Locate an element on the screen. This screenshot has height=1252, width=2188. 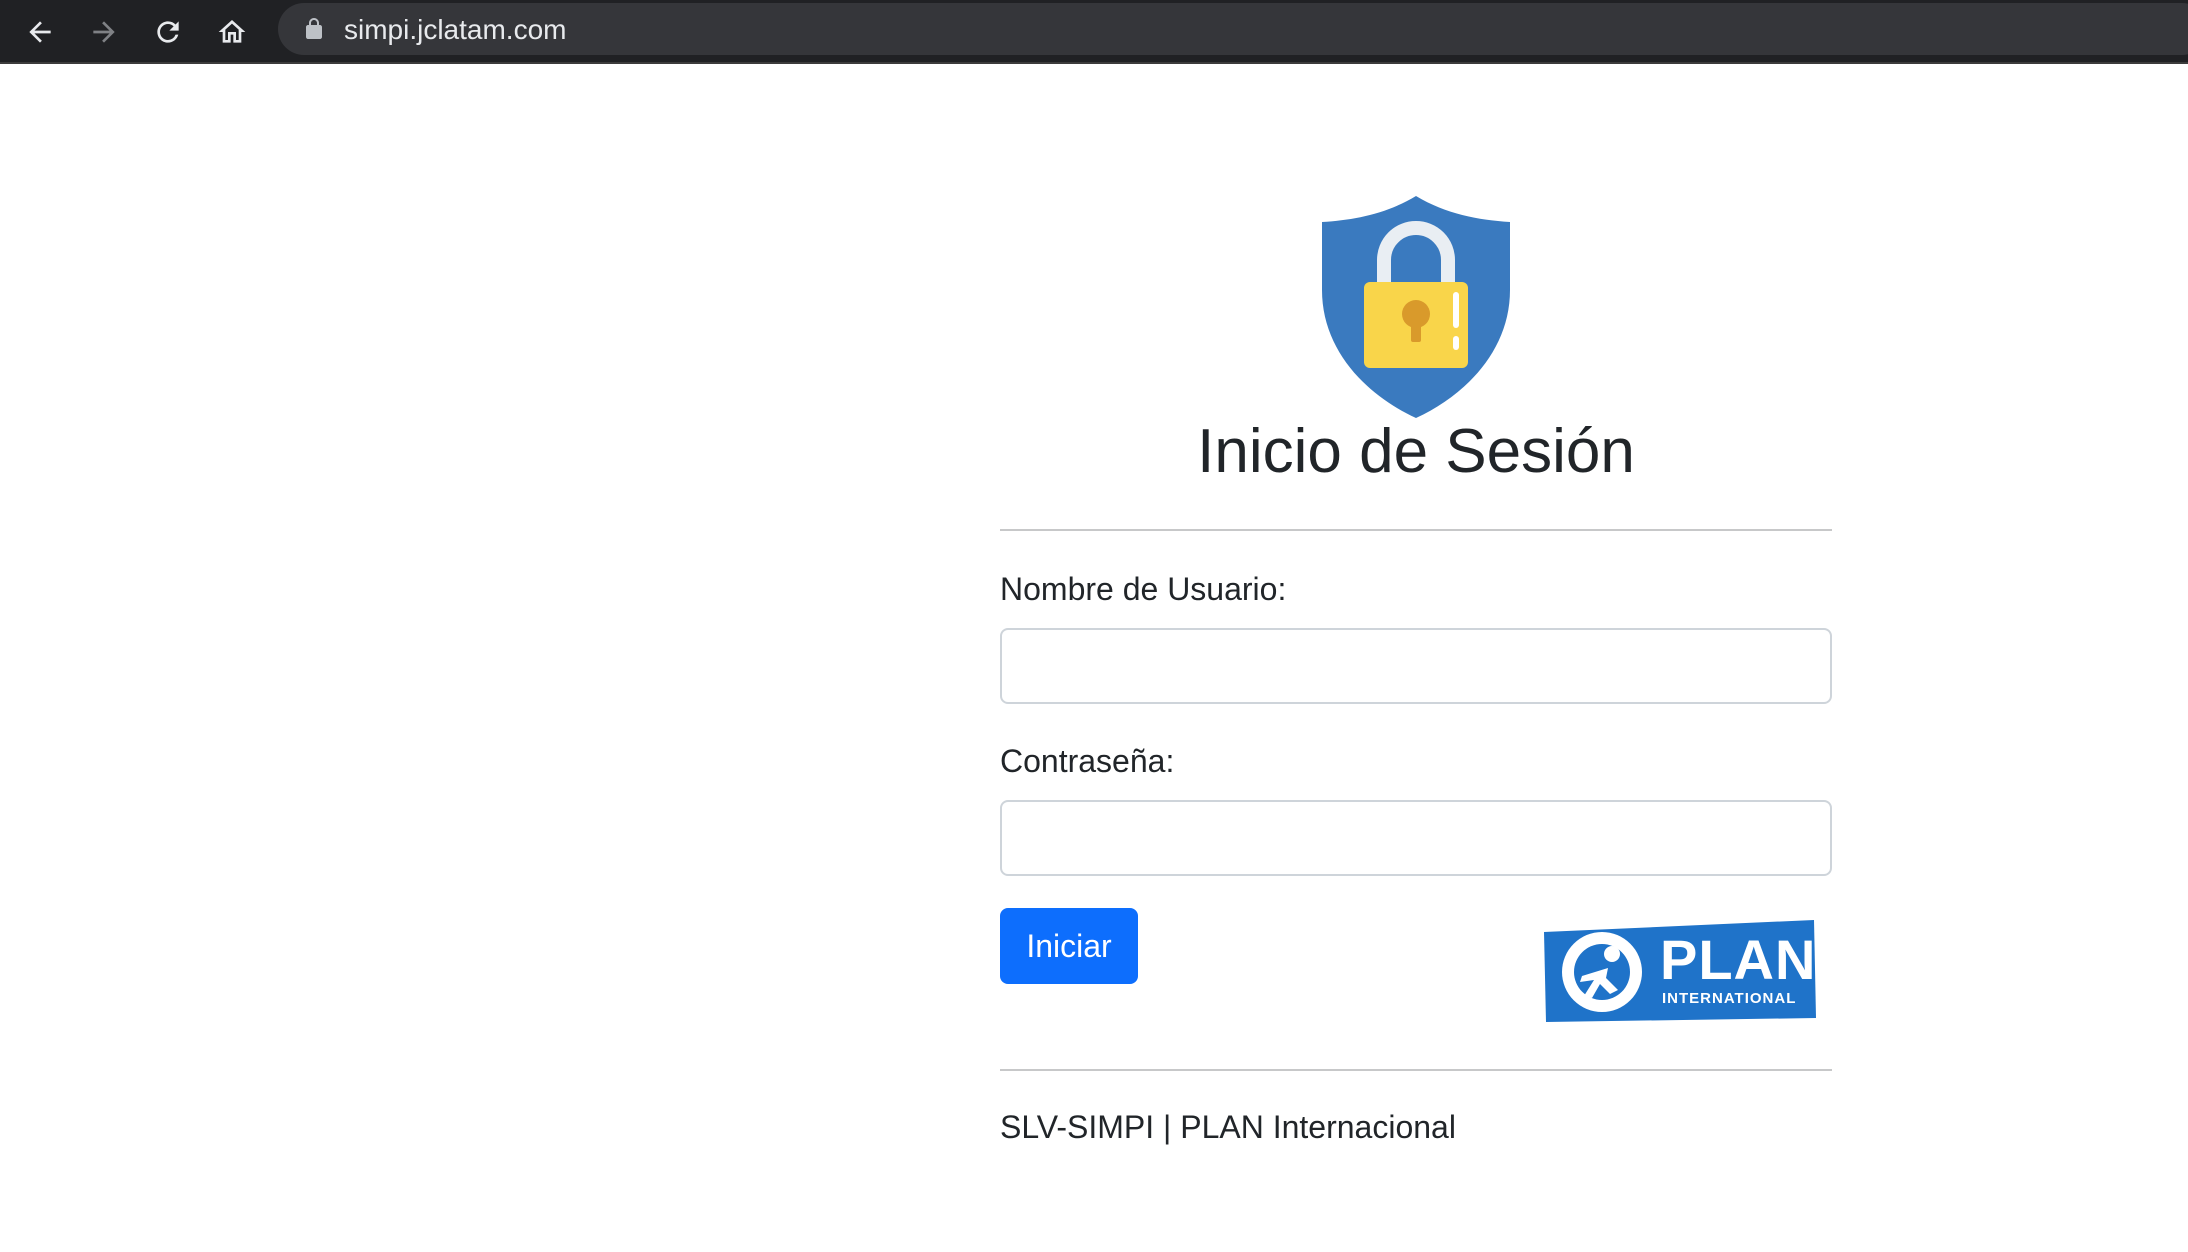
back-button is located at coordinates (40, 32).